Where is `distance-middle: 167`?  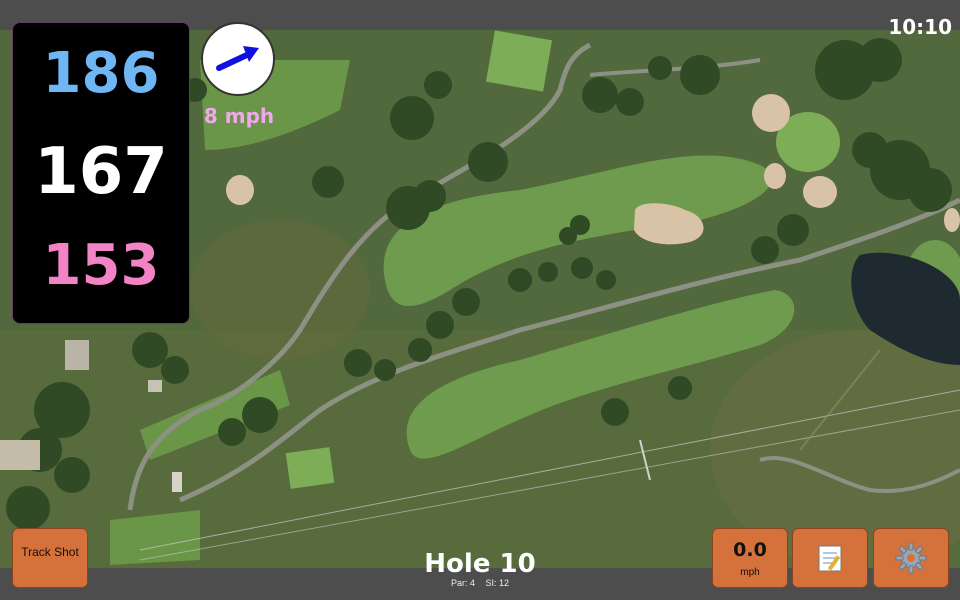
distance-middle: 167 is located at coordinates (101, 172).